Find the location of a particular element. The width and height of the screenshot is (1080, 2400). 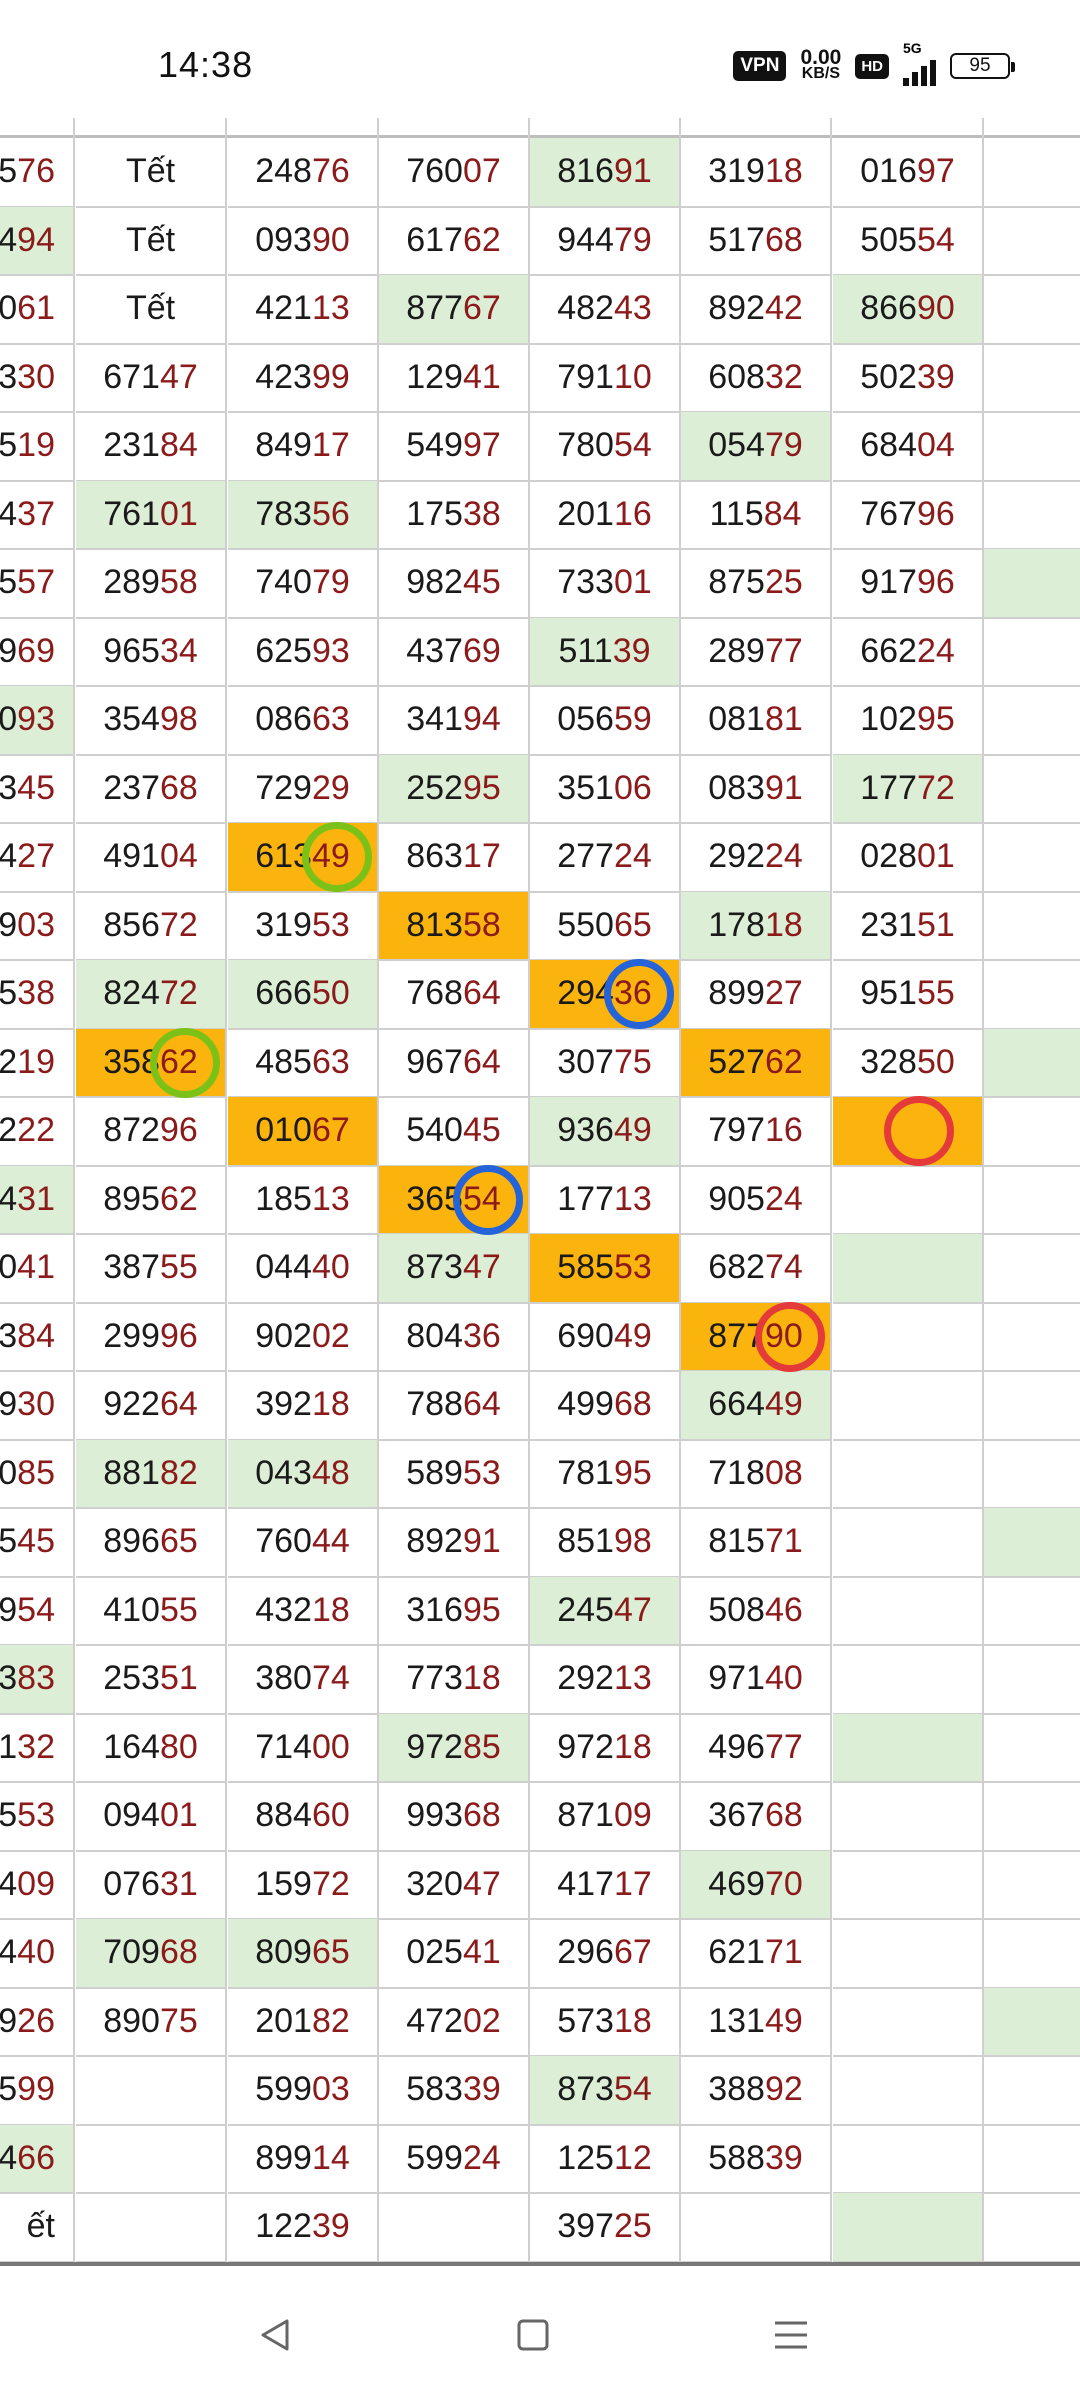

table-cell: 599 03 is located at coordinates (303, 2091).